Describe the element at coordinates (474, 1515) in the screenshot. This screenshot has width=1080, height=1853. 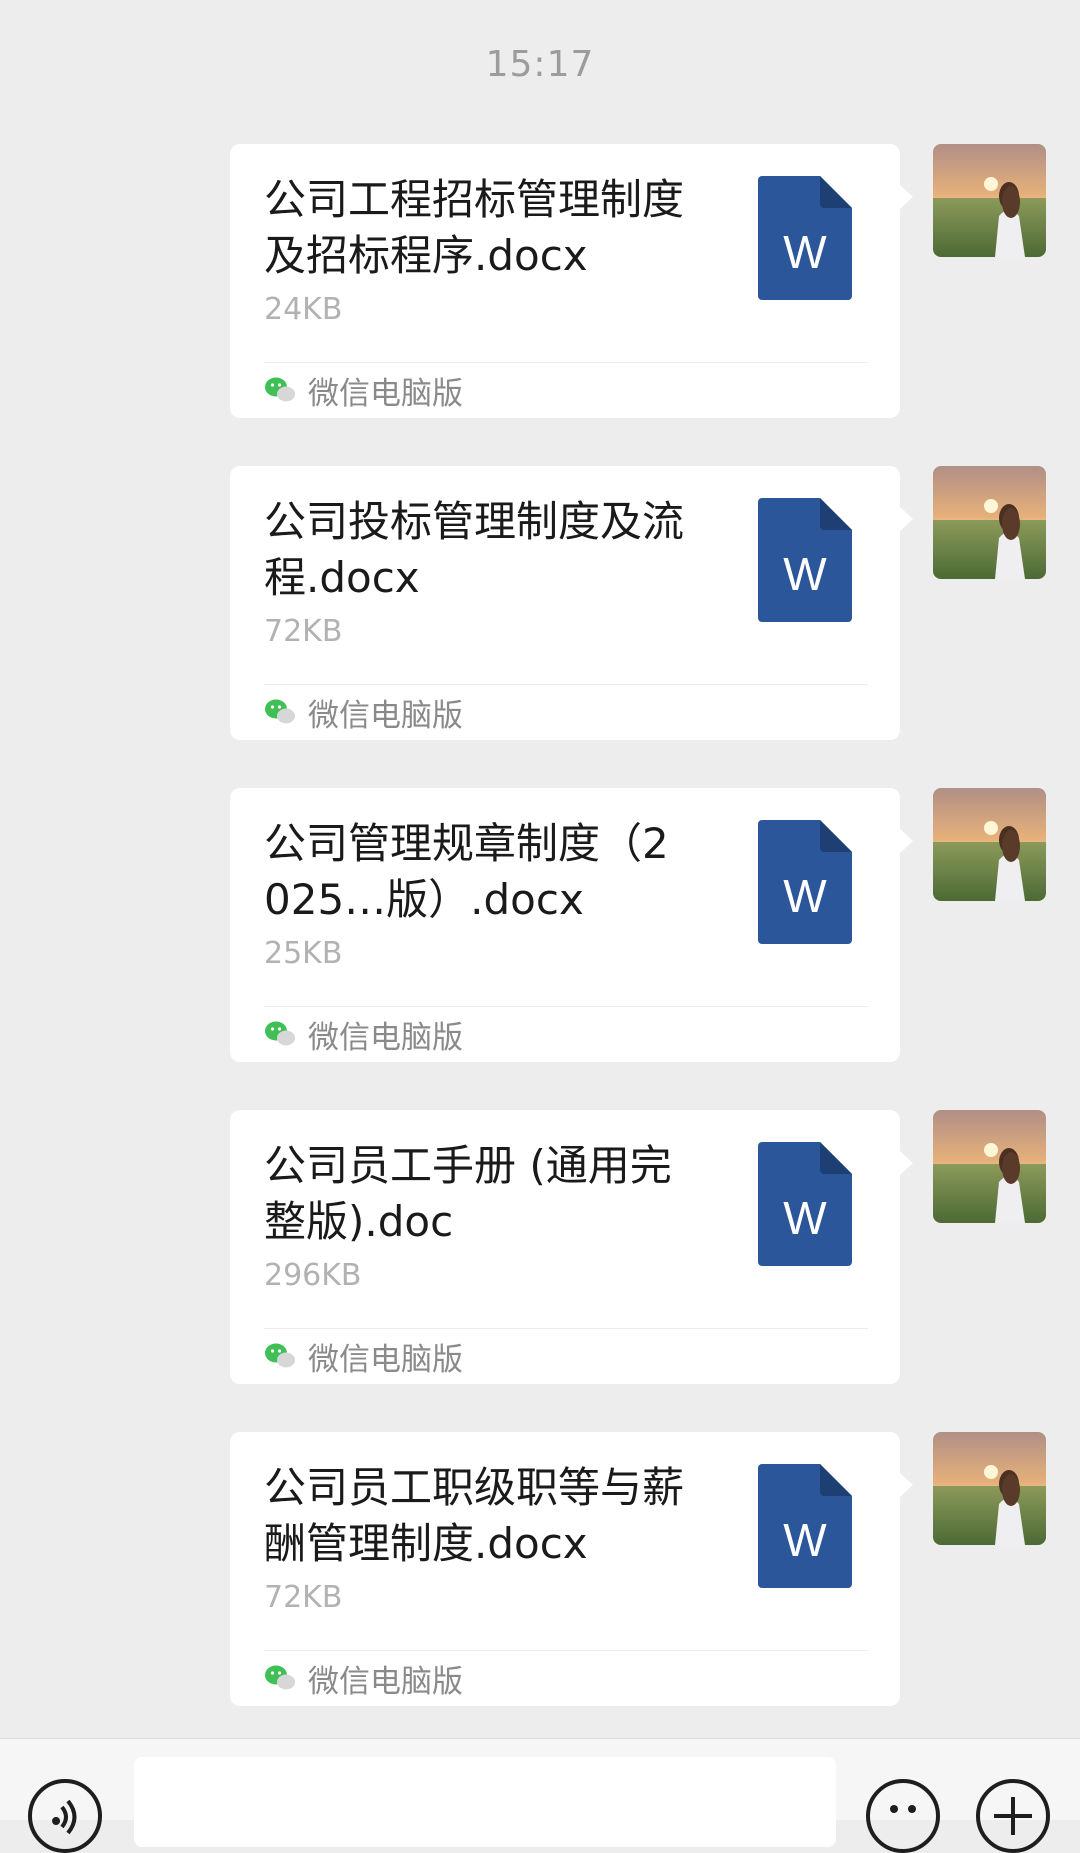
I see `file-name: 公司员工职级职等与薪酬管理制度.docx` at that location.